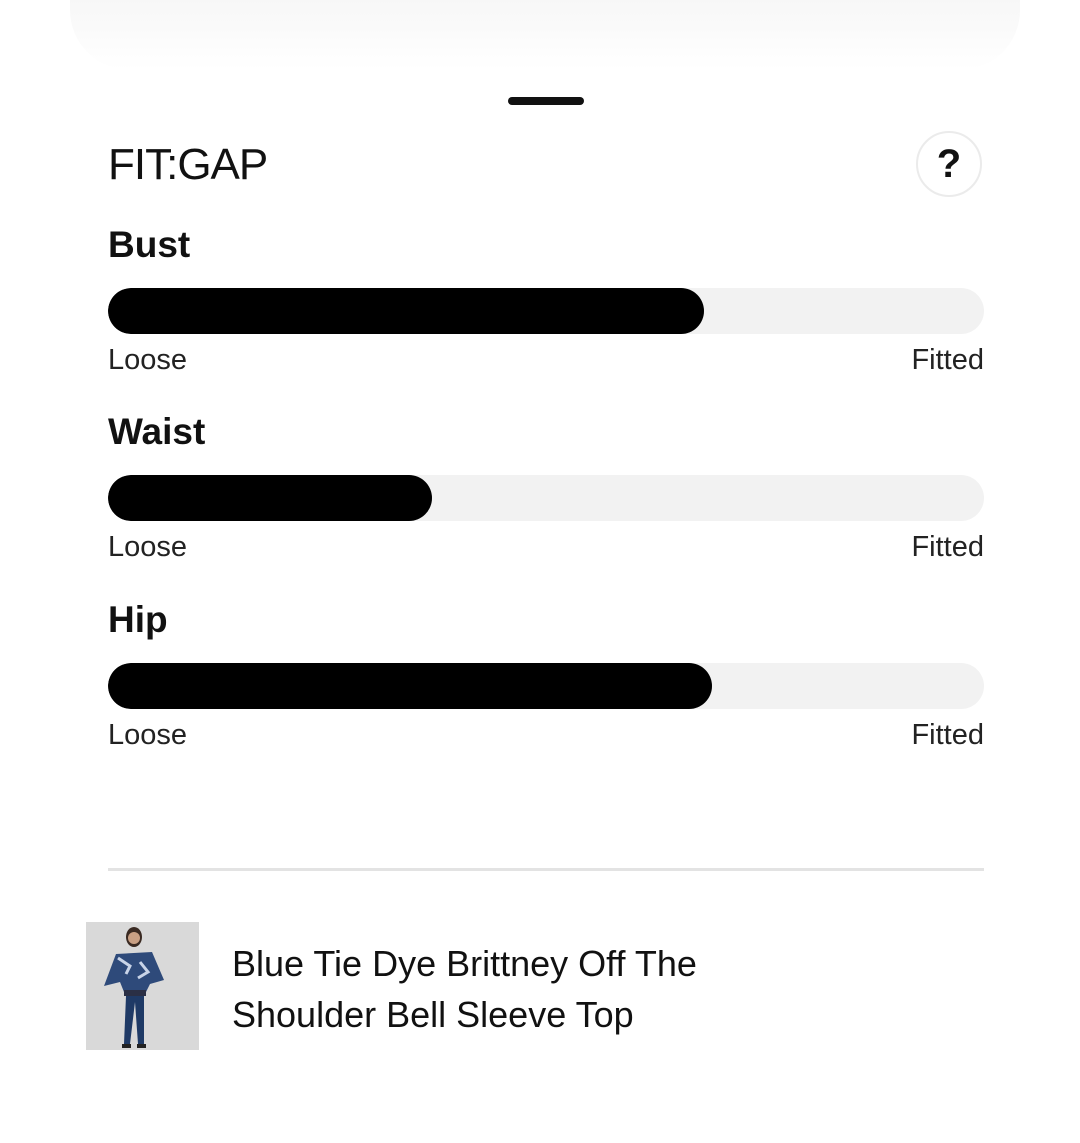 The image size is (1080, 1143). I want to click on sheet-top-edge, so click(545, 35).